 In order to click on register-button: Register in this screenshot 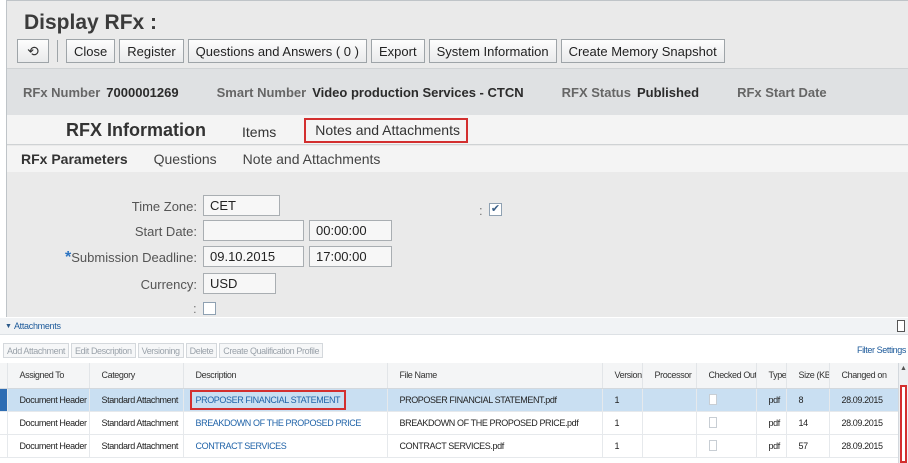, I will do `click(151, 51)`.